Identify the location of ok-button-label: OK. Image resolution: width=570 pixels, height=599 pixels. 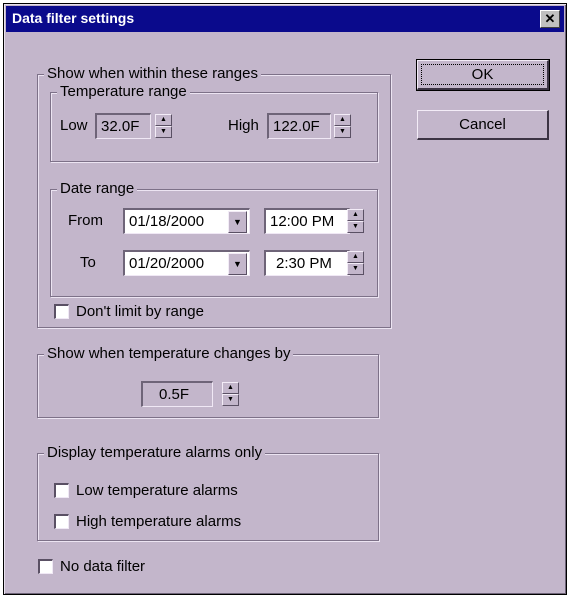
(482, 74).